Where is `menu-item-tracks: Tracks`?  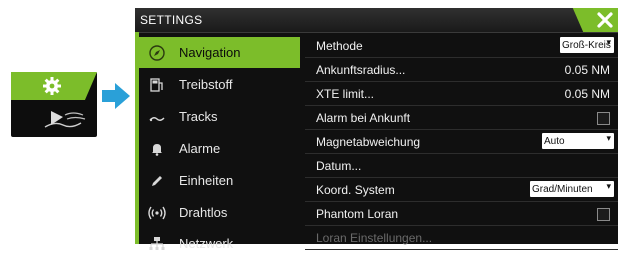 menu-item-tracks: Tracks is located at coordinates (219, 116).